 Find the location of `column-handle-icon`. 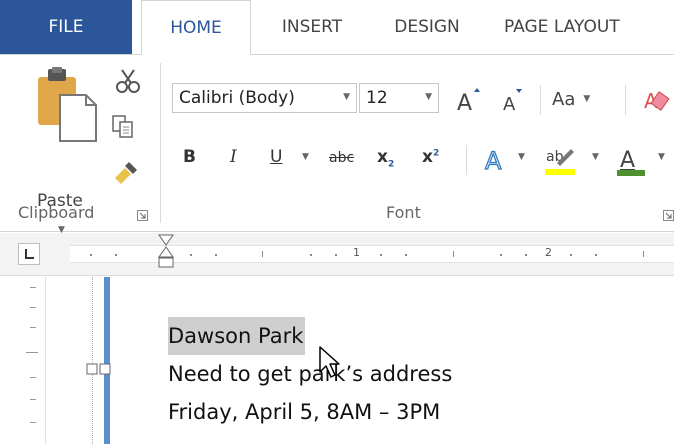

column-handle-icon is located at coordinates (101, 369).